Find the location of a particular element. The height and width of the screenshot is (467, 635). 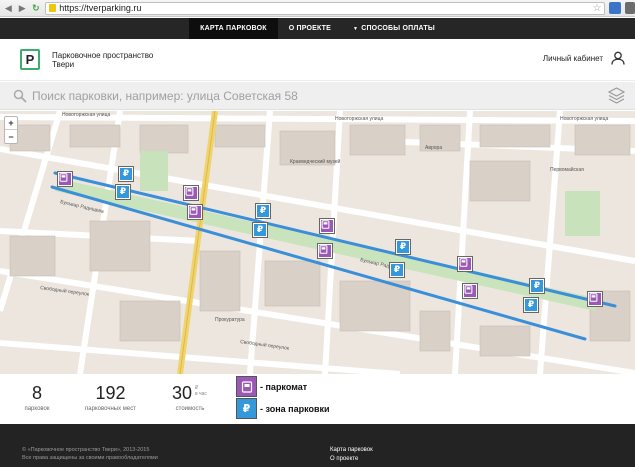

back-icon: ◀ is located at coordinates (8, 8).